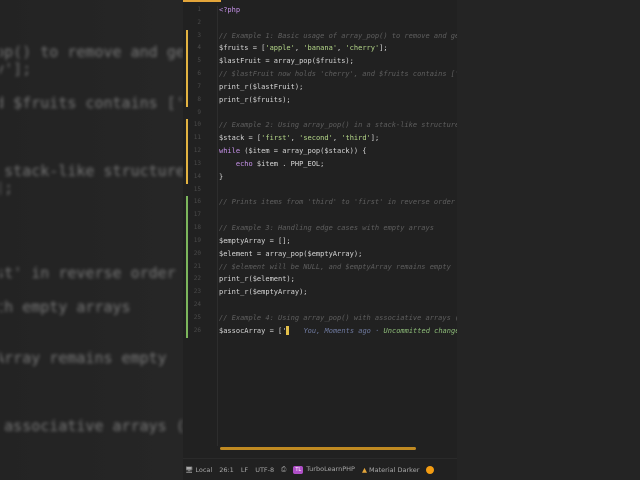  Describe the element at coordinates (199, 61) in the screenshot. I see `line-number: 5` at that location.